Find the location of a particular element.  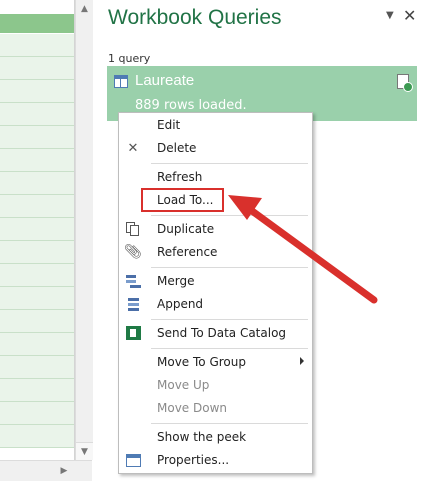

paperclip-icon: 📎︎ is located at coordinates (133, 252).